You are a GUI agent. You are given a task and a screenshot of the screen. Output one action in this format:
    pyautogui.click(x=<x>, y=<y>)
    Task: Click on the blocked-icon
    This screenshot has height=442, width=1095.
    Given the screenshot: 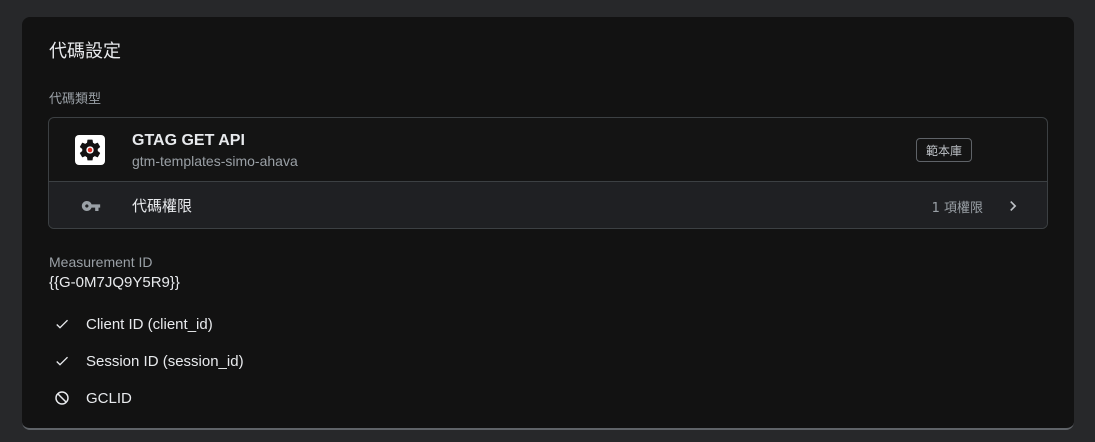 What is the action you would take?
    pyautogui.click(x=62, y=398)
    